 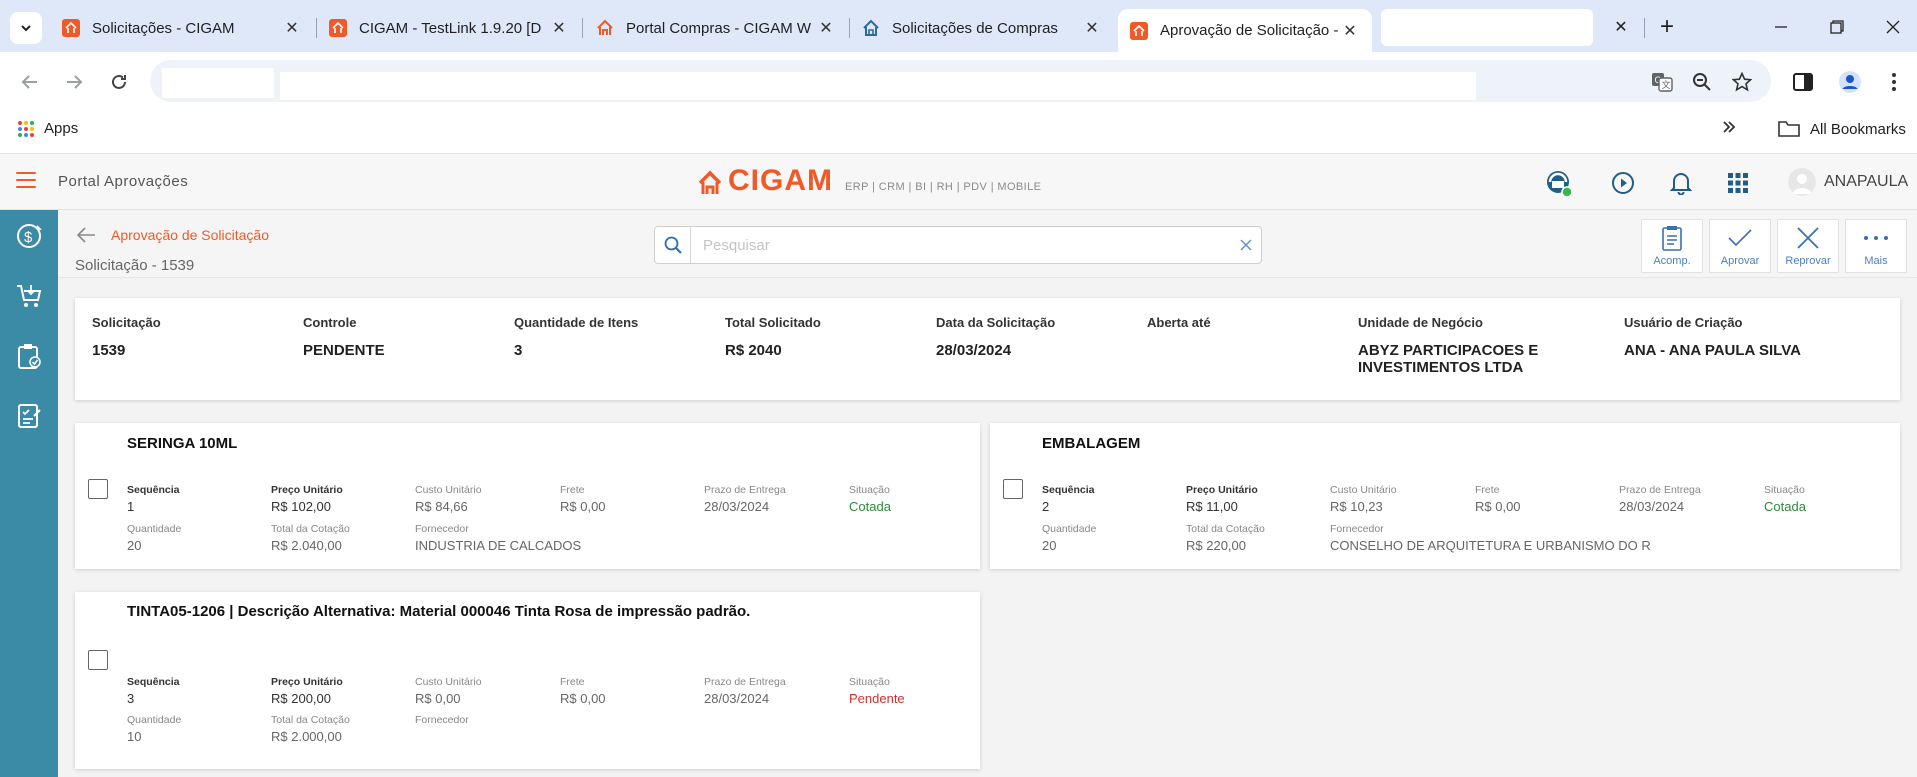 I want to click on browser-tab-4: Solicitações de Compras ✕, so click(x=982, y=28).